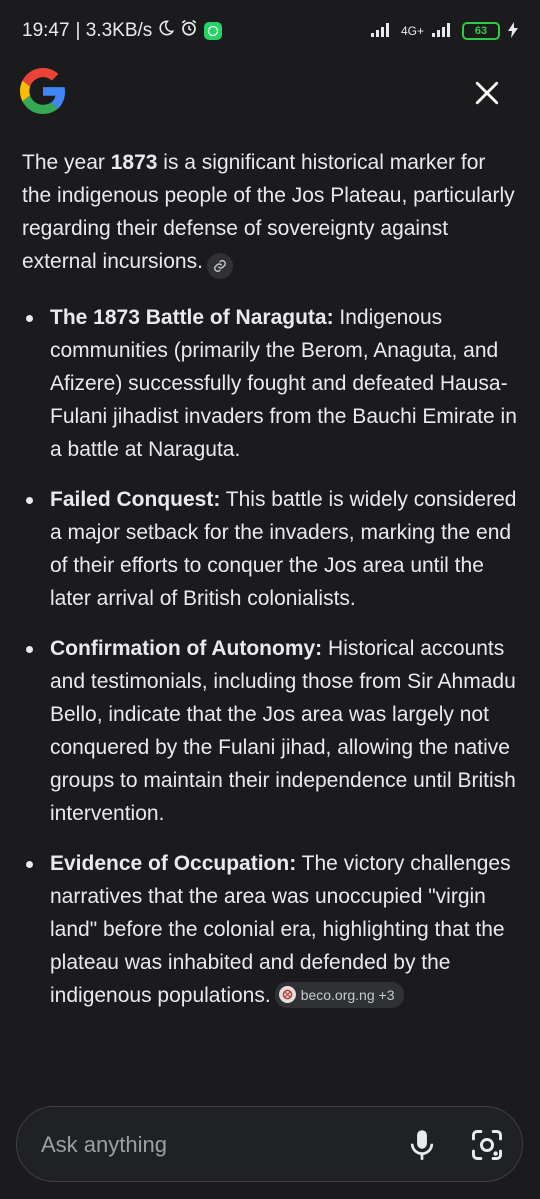 The image size is (540, 1199). I want to click on status-speed: | 3.3KB/s, so click(114, 30).